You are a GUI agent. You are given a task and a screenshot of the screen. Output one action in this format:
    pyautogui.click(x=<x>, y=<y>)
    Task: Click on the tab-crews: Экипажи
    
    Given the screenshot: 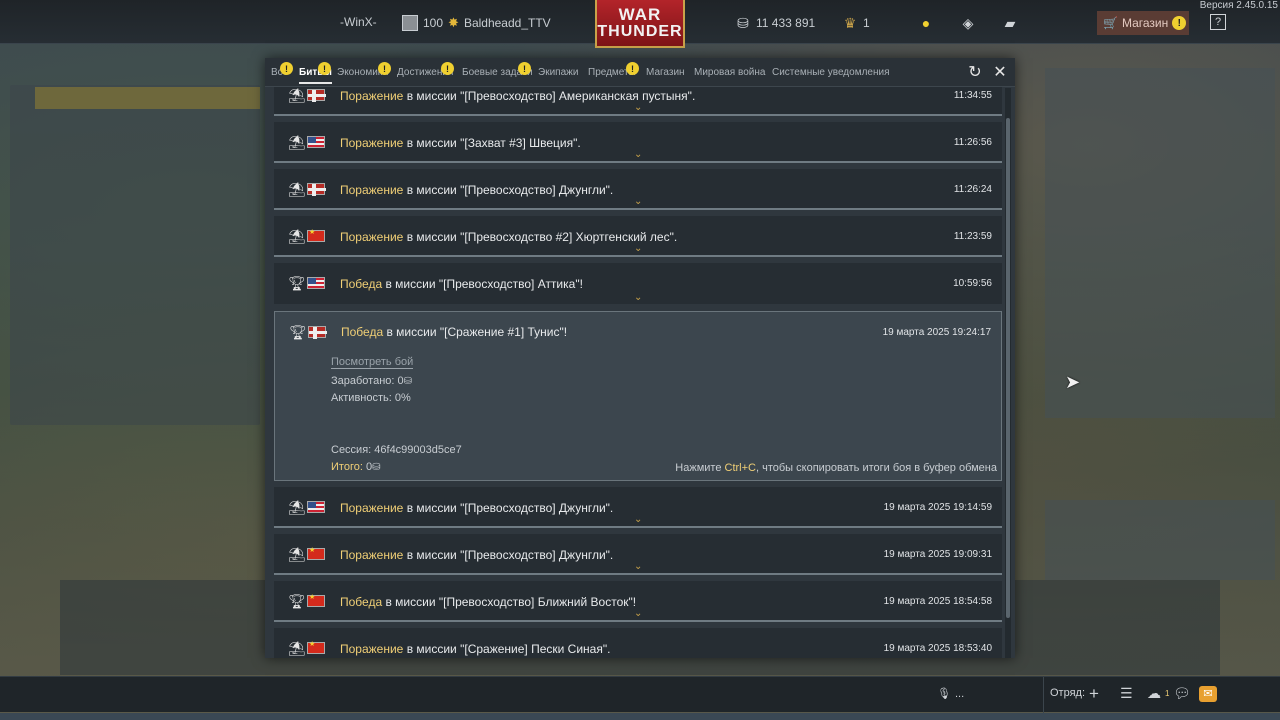 What is the action you would take?
    pyautogui.click(x=558, y=72)
    